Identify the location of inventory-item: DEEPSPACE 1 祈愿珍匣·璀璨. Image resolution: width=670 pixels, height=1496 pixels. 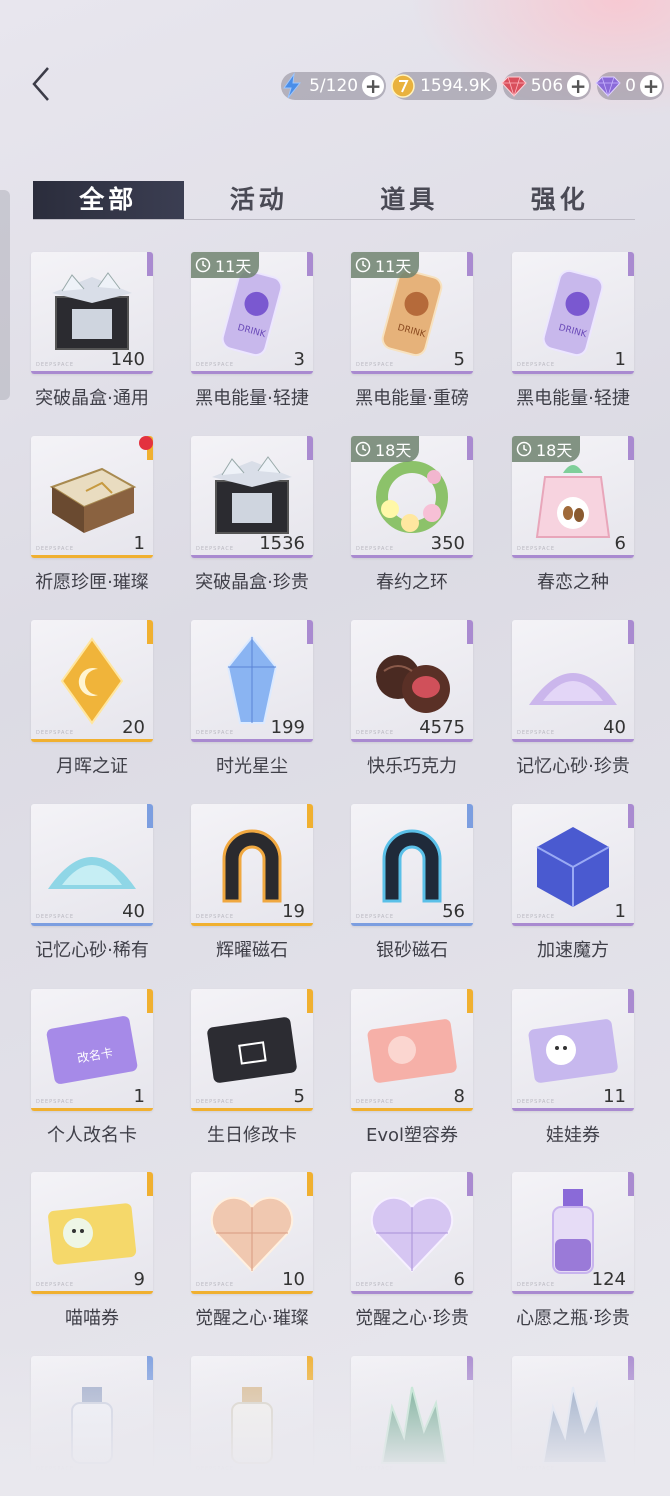
(93, 515).